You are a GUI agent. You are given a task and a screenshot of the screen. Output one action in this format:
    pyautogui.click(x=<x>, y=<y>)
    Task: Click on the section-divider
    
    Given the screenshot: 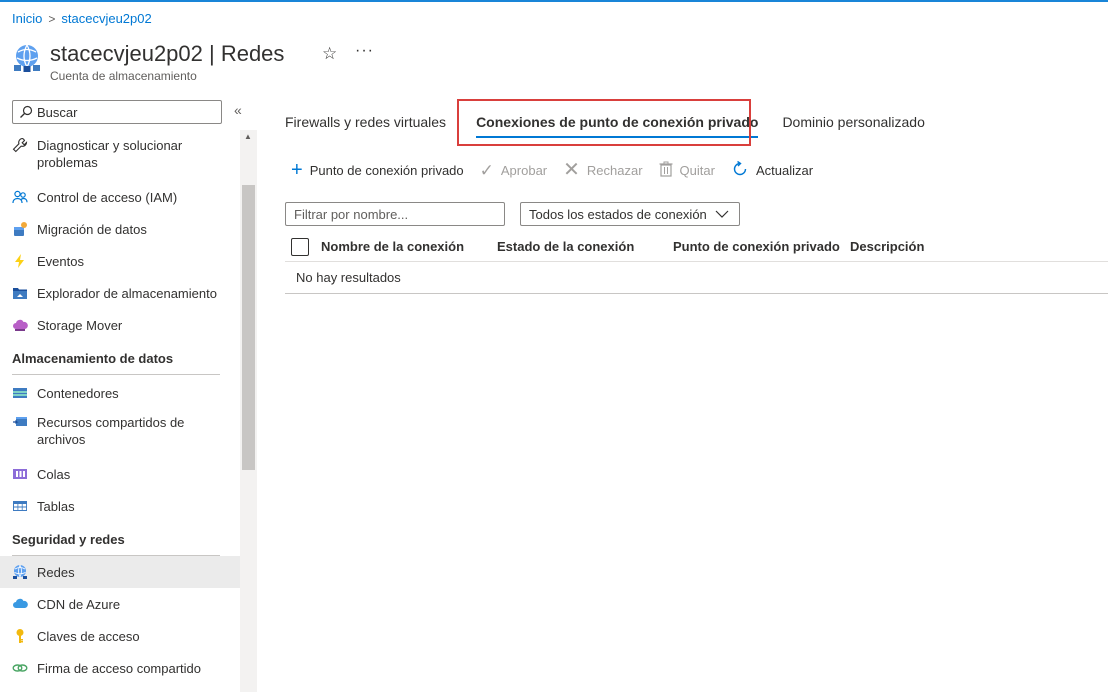 What is the action you would take?
    pyautogui.click(x=116, y=374)
    